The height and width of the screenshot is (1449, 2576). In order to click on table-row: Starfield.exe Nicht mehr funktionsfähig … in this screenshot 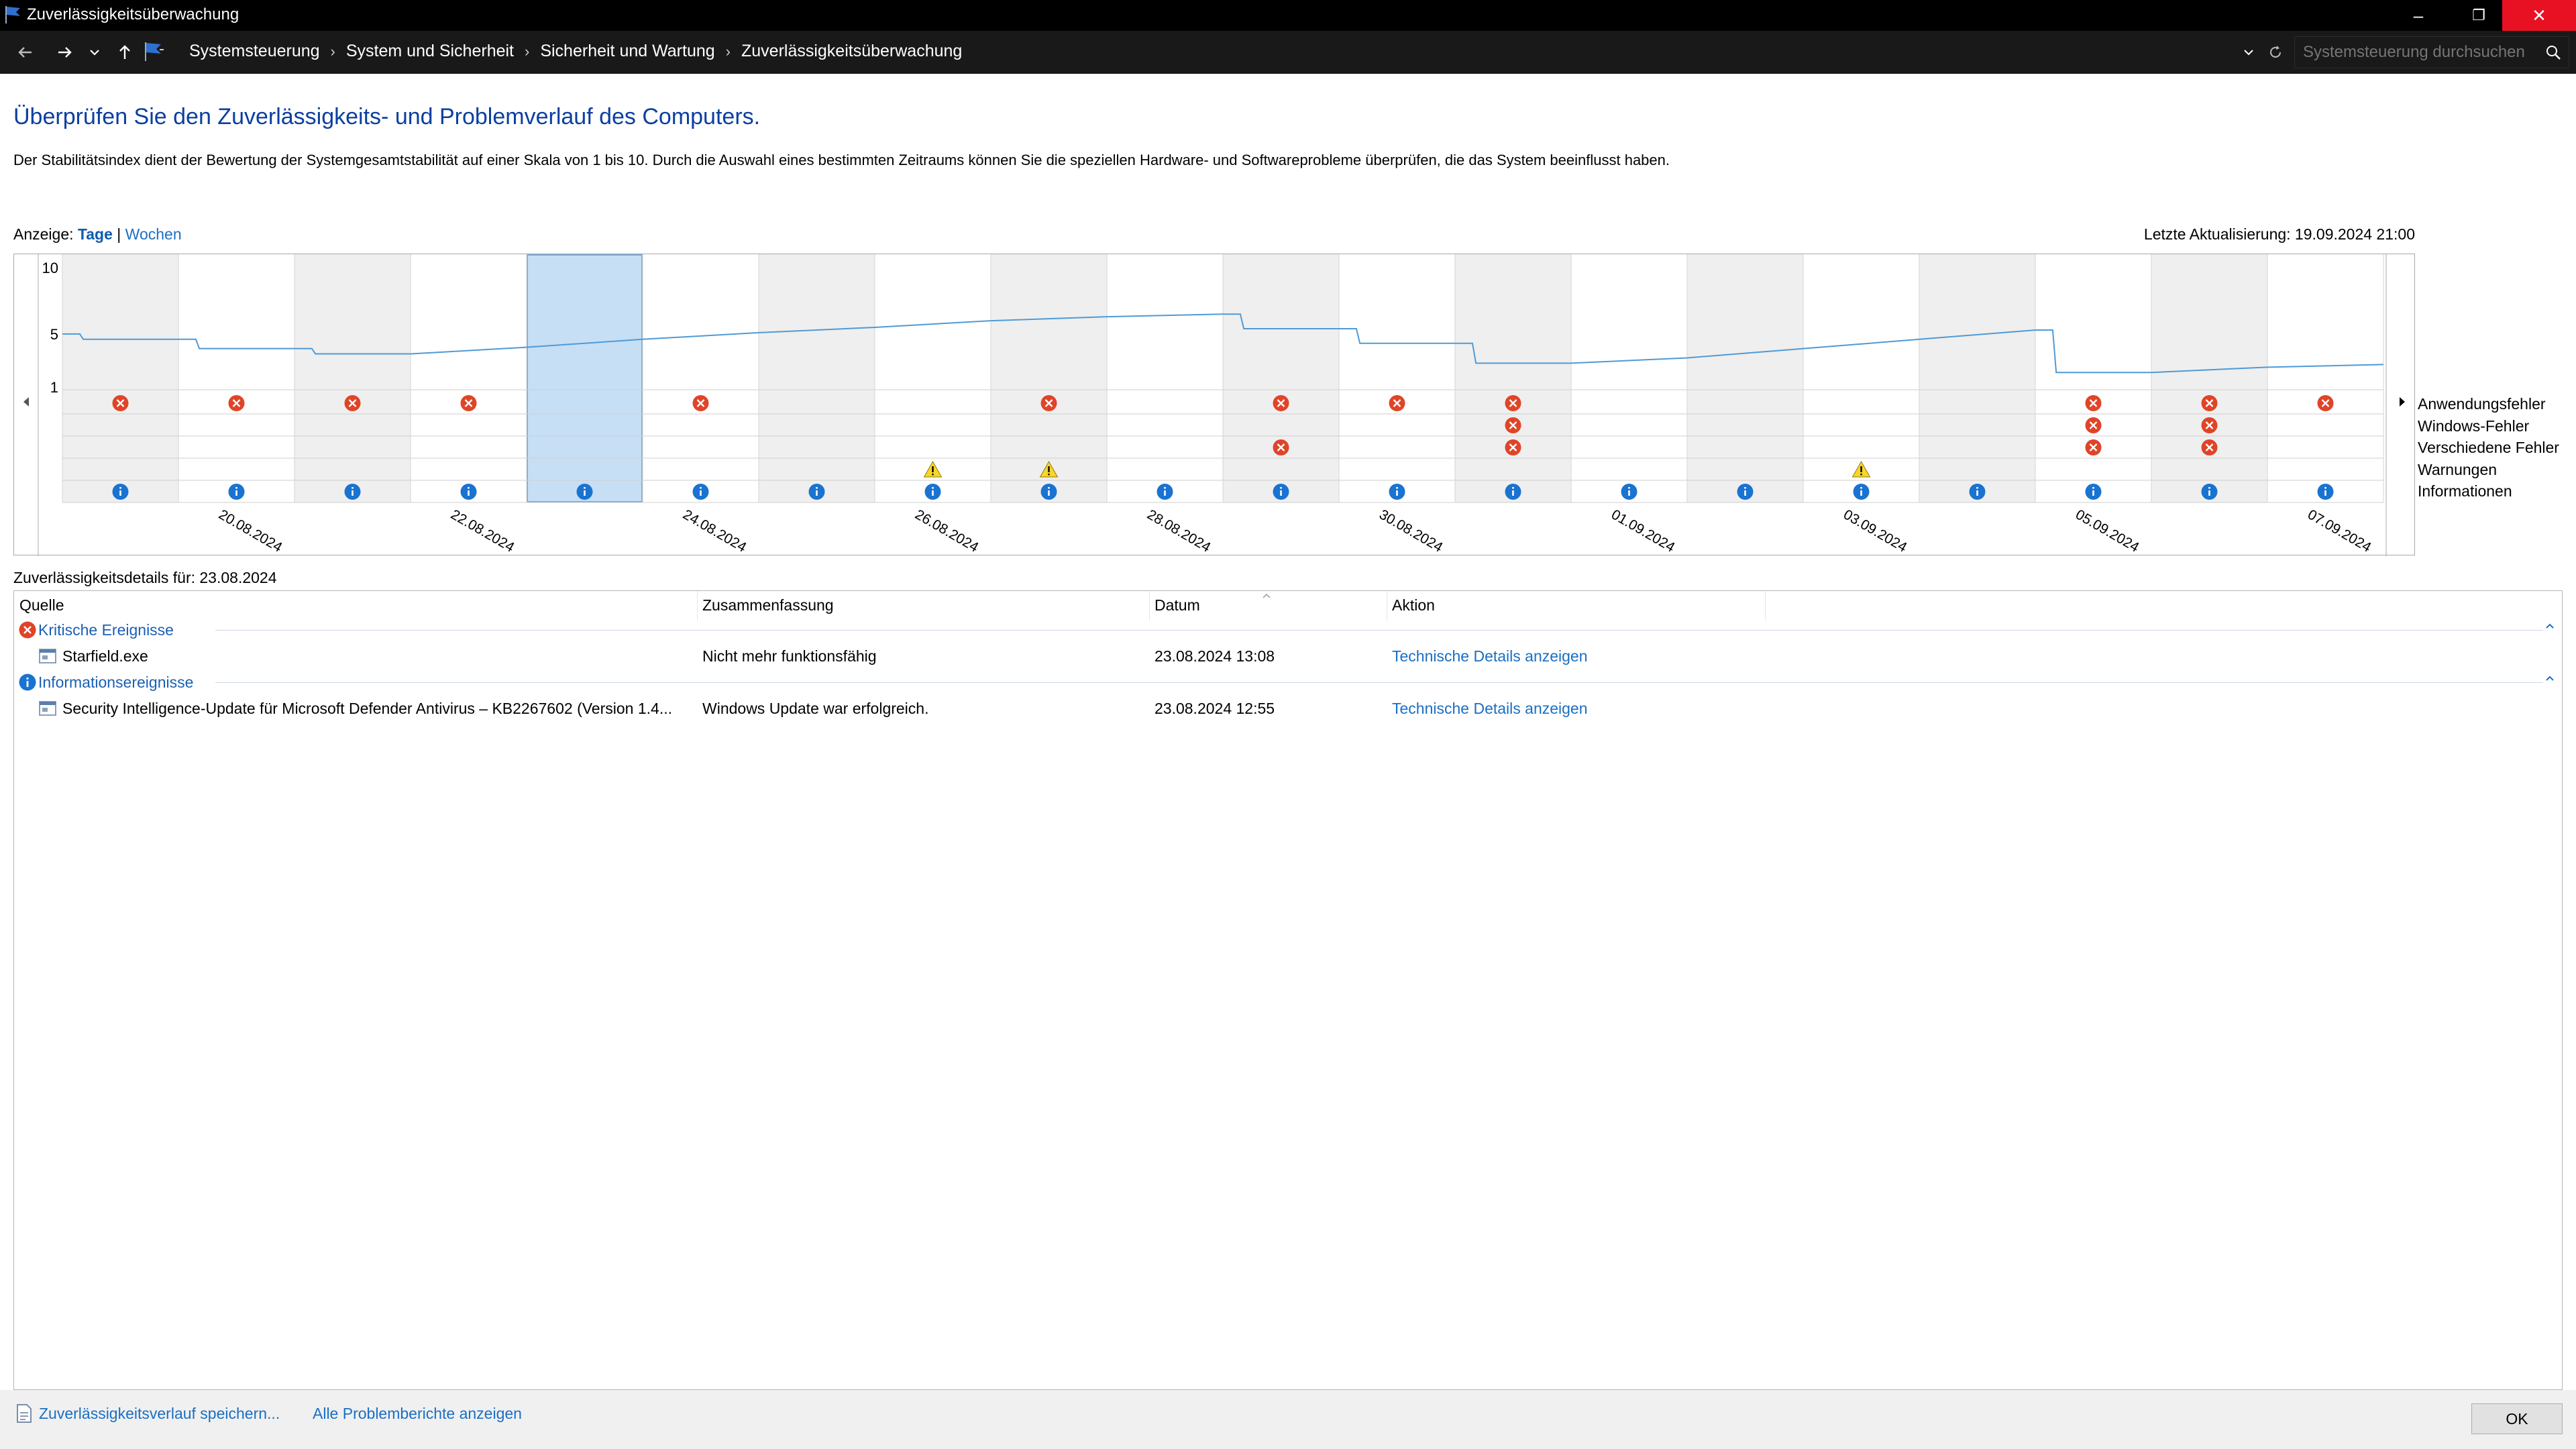, I will do `click(1288, 657)`.